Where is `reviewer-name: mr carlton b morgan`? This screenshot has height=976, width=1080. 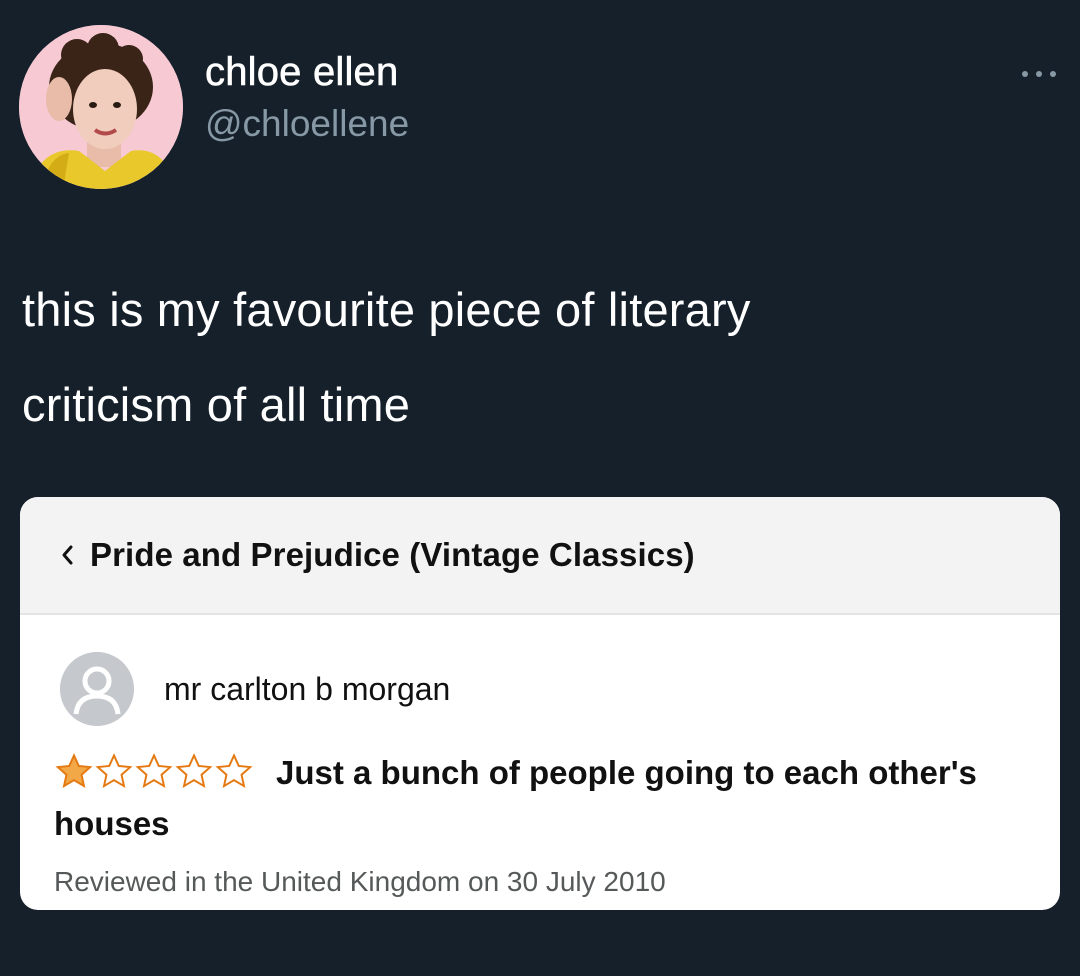 reviewer-name: mr carlton b morgan is located at coordinates (307, 689).